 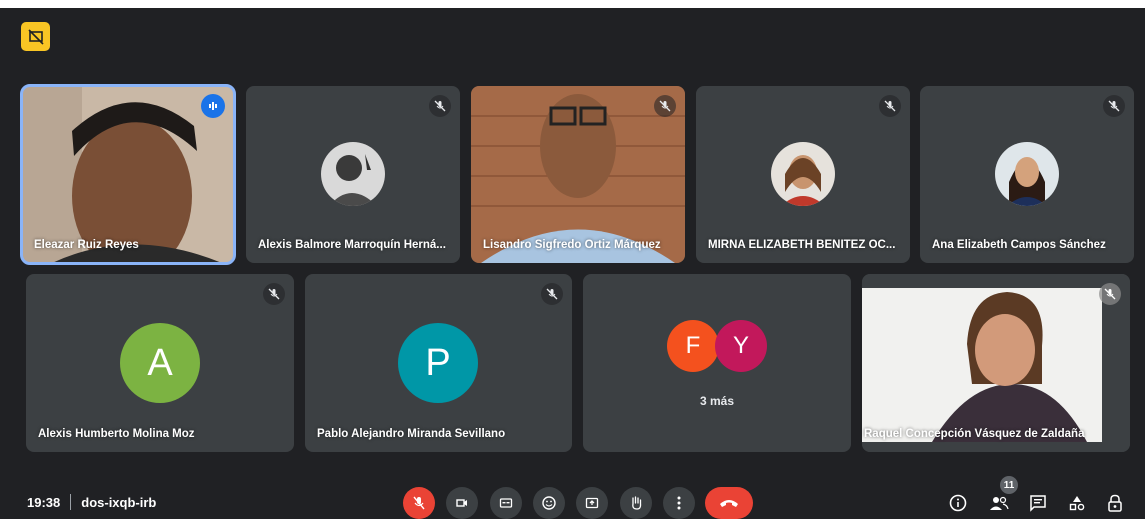 I want to click on more-participants-label: 3 más, so click(x=717, y=401).